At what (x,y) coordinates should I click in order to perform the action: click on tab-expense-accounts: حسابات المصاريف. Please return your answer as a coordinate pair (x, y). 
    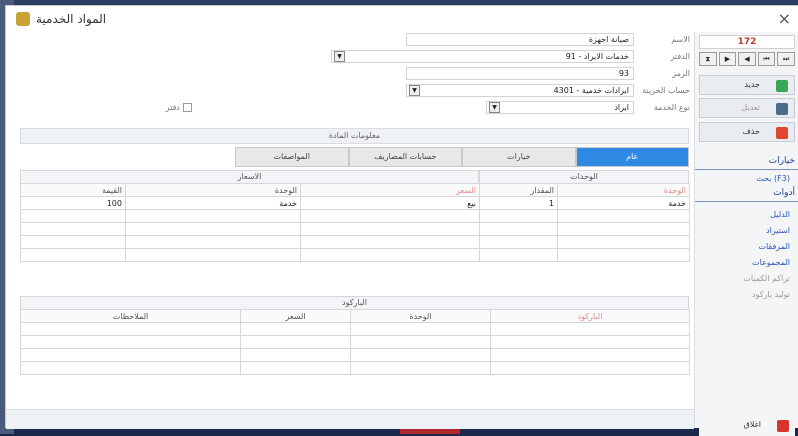
    Looking at the image, I should click on (405, 157).